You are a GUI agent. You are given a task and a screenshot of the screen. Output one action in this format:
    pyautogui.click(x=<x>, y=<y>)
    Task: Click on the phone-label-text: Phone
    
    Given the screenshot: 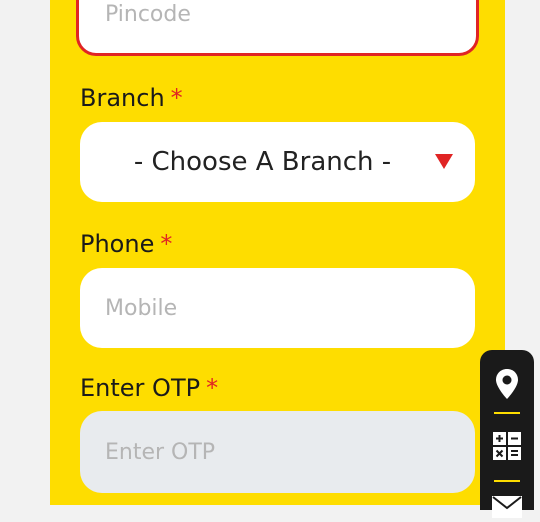 What is the action you would take?
    pyautogui.click(x=117, y=244)
    